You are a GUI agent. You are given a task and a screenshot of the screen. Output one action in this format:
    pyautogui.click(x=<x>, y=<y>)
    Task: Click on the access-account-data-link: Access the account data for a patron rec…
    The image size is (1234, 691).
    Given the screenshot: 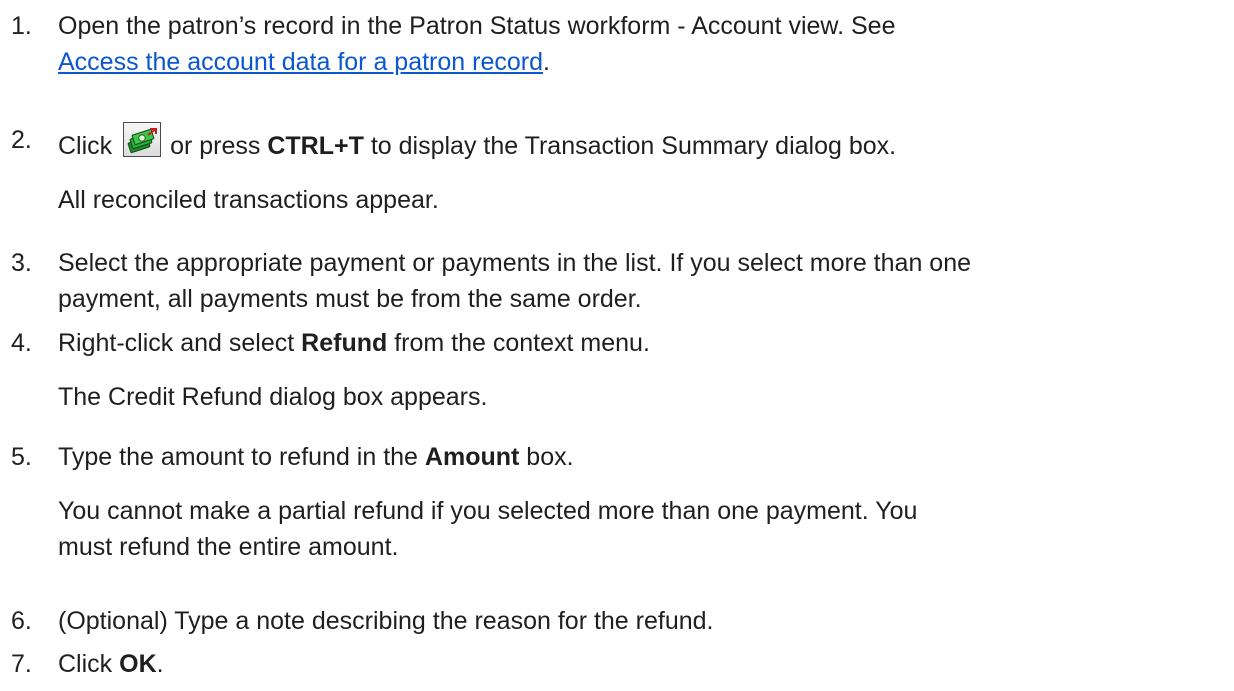 What is the action you would take?
    pyautogui.click(x=300, y=62)
    